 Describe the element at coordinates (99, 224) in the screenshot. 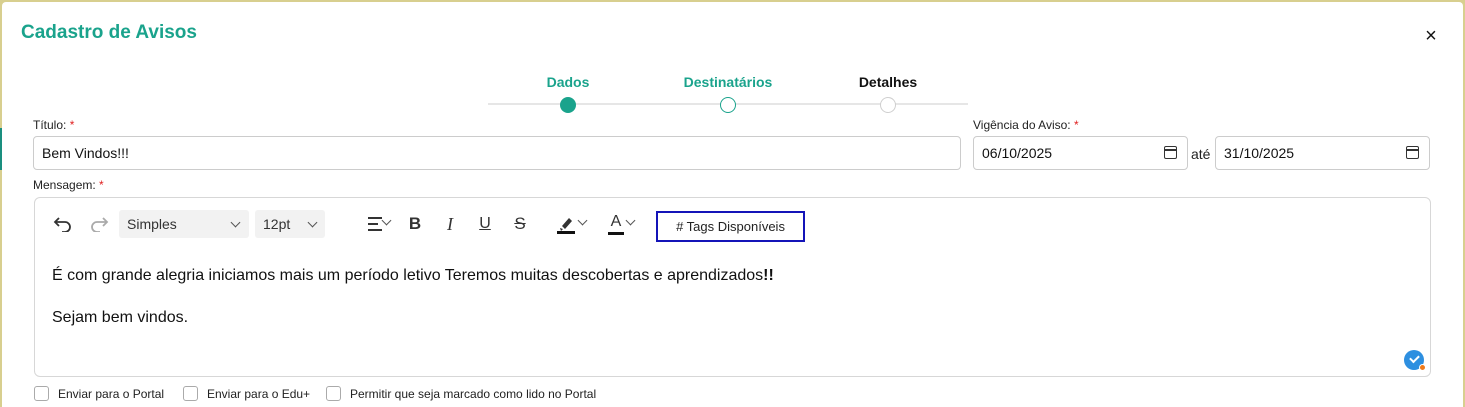

I see `redo-icon` at that location.